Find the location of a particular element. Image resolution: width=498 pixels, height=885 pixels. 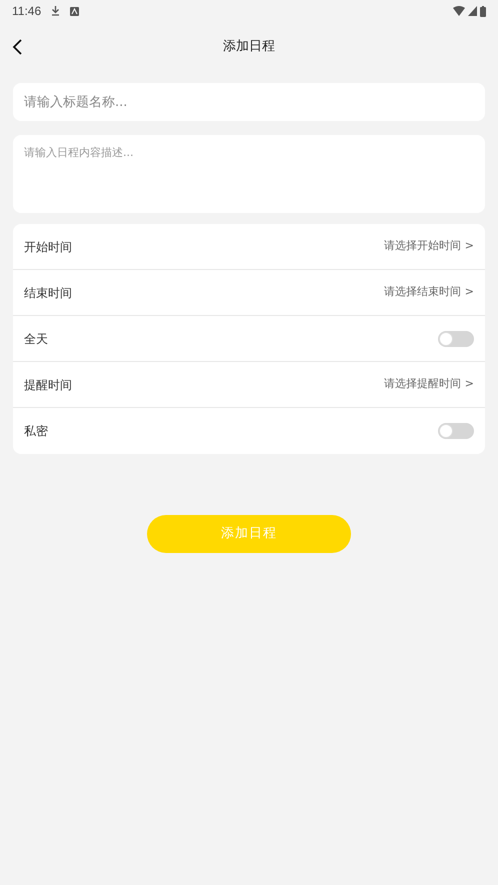

setting-label: 全天 is located at coordinates (36, 339).